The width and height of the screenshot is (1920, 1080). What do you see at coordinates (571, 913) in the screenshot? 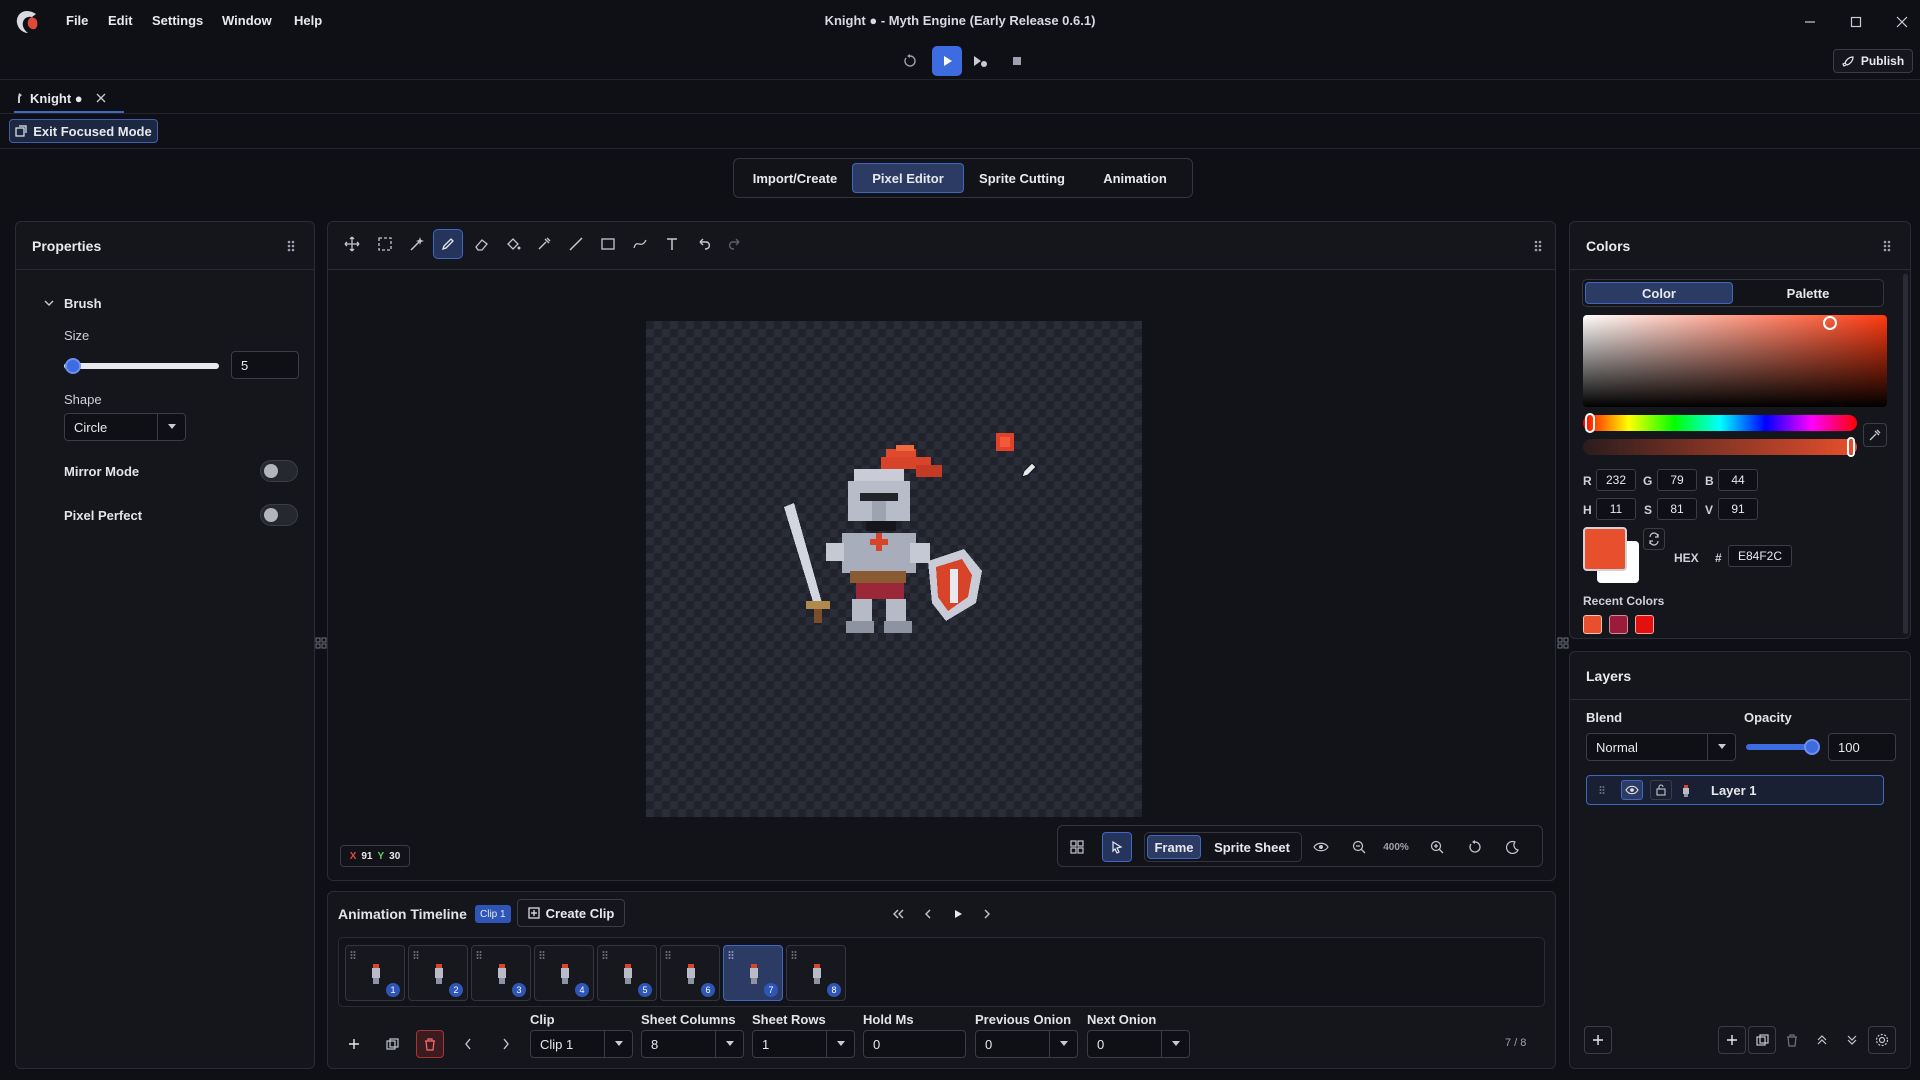
I see `create-clip-button: Create Clip` at bounding box center [571, 913].